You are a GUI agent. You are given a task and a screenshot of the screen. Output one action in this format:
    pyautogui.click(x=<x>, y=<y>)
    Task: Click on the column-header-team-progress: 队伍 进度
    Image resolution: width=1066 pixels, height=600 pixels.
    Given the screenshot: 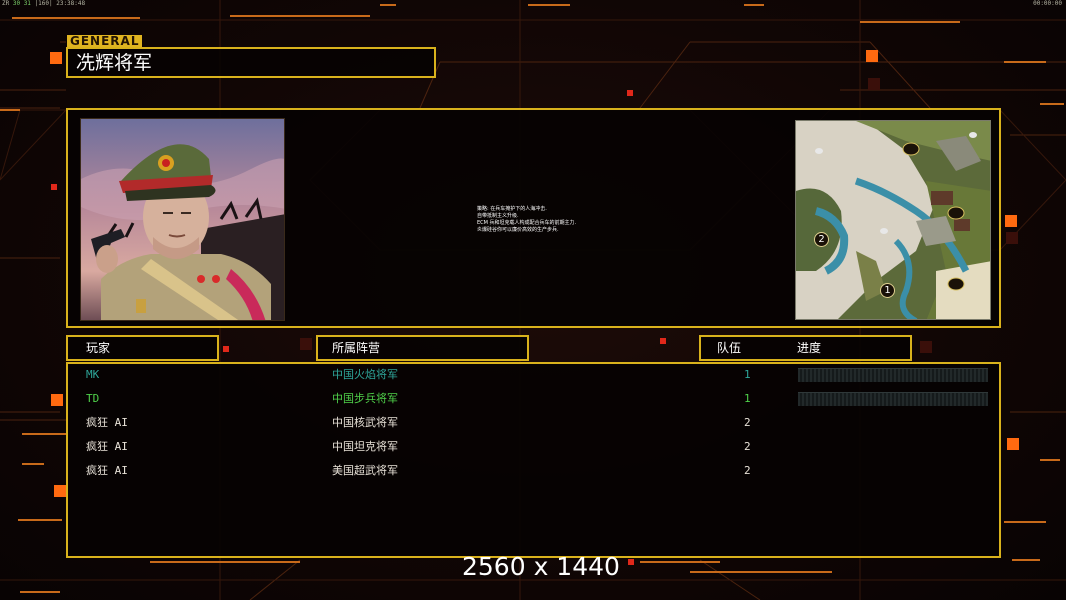 What is the action you would take?
    pyautogui.click(x=805, y=348)
    